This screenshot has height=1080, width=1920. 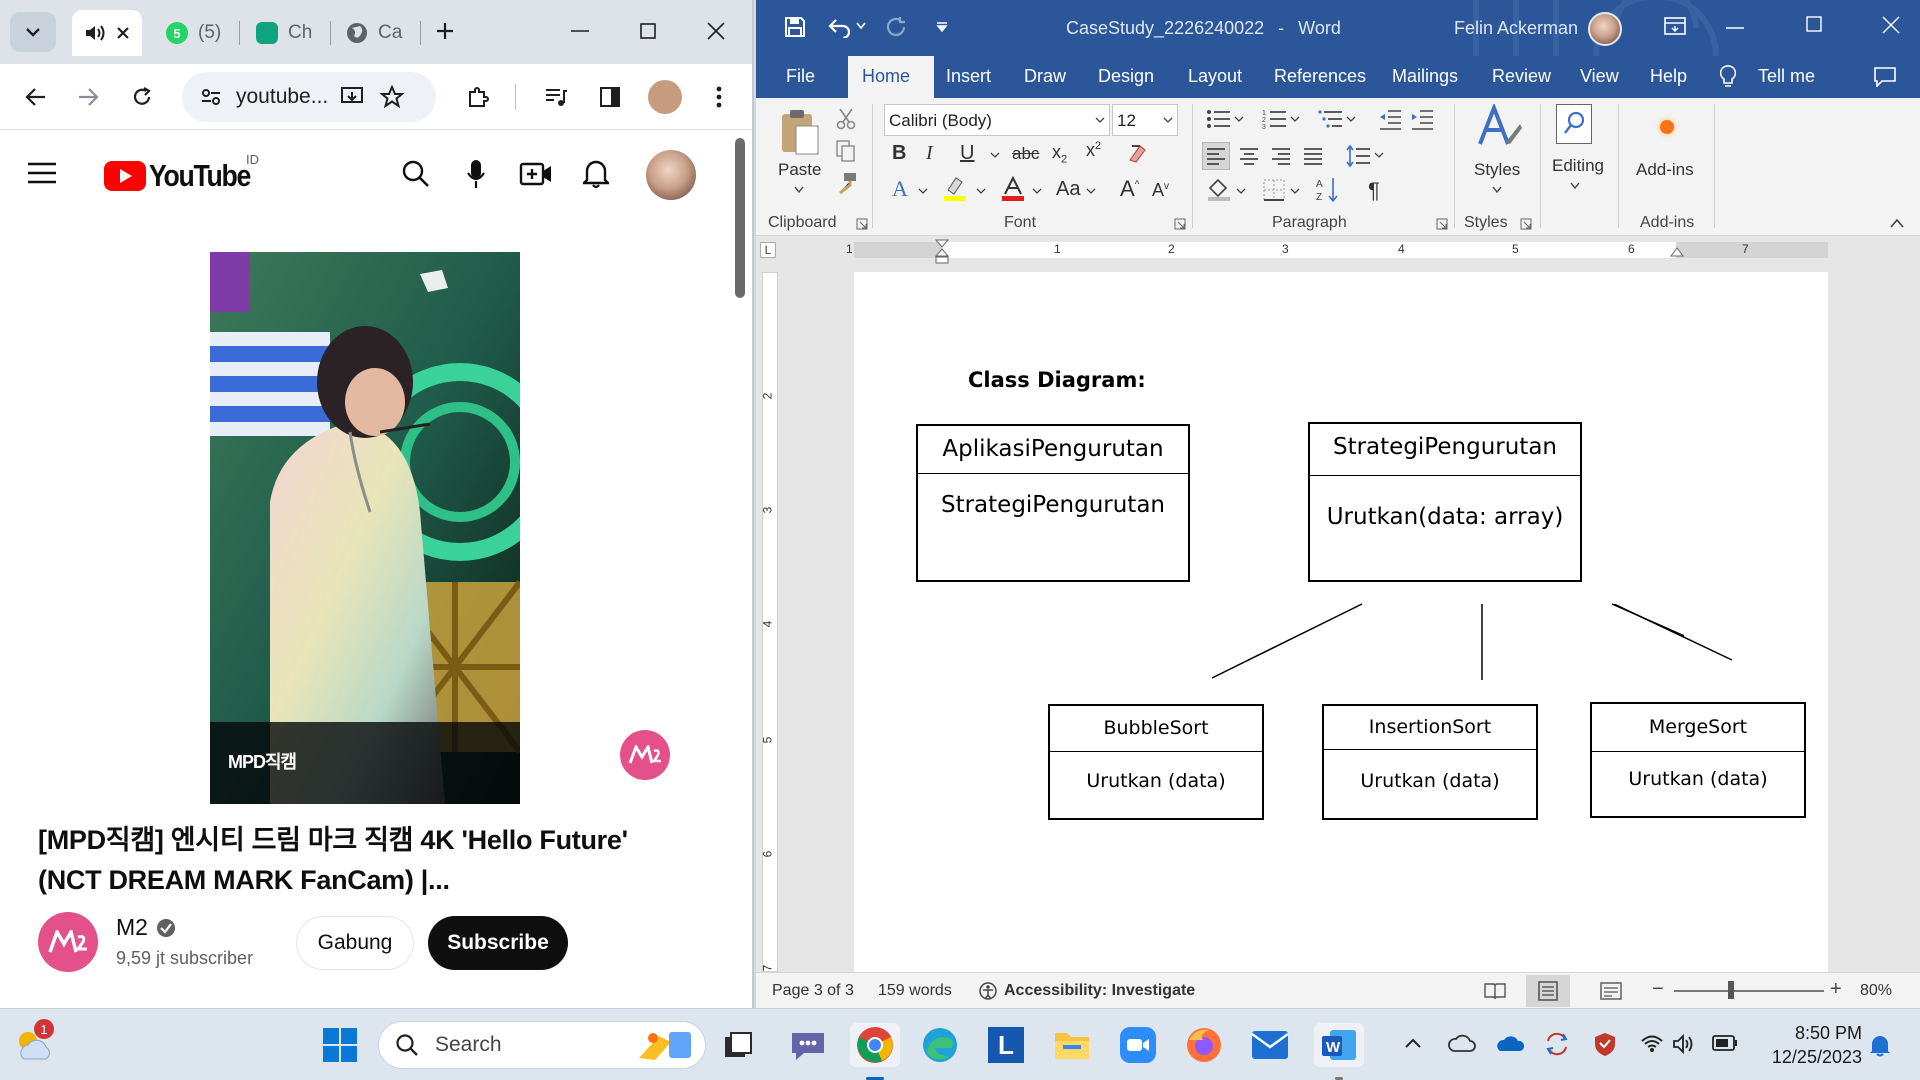 I want to click on minimize-icon, so click(x=1735, y=28).